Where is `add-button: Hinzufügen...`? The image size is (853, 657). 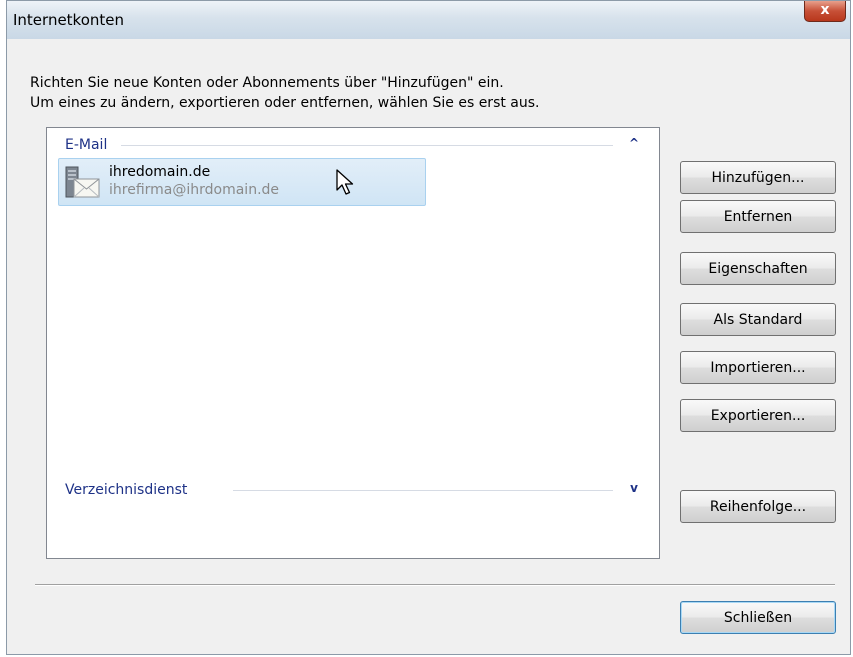 add-button: Hinzufügen... is located at coordinates (758, 177).